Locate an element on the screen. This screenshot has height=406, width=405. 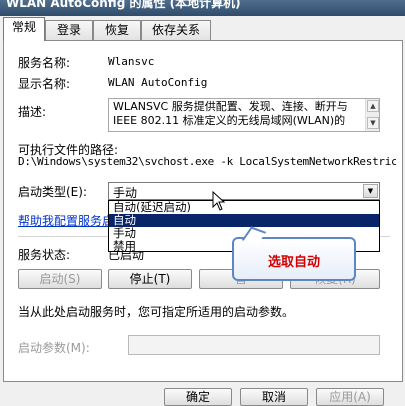
callout-text: 选取自动 is located at coordinates (293, 262).